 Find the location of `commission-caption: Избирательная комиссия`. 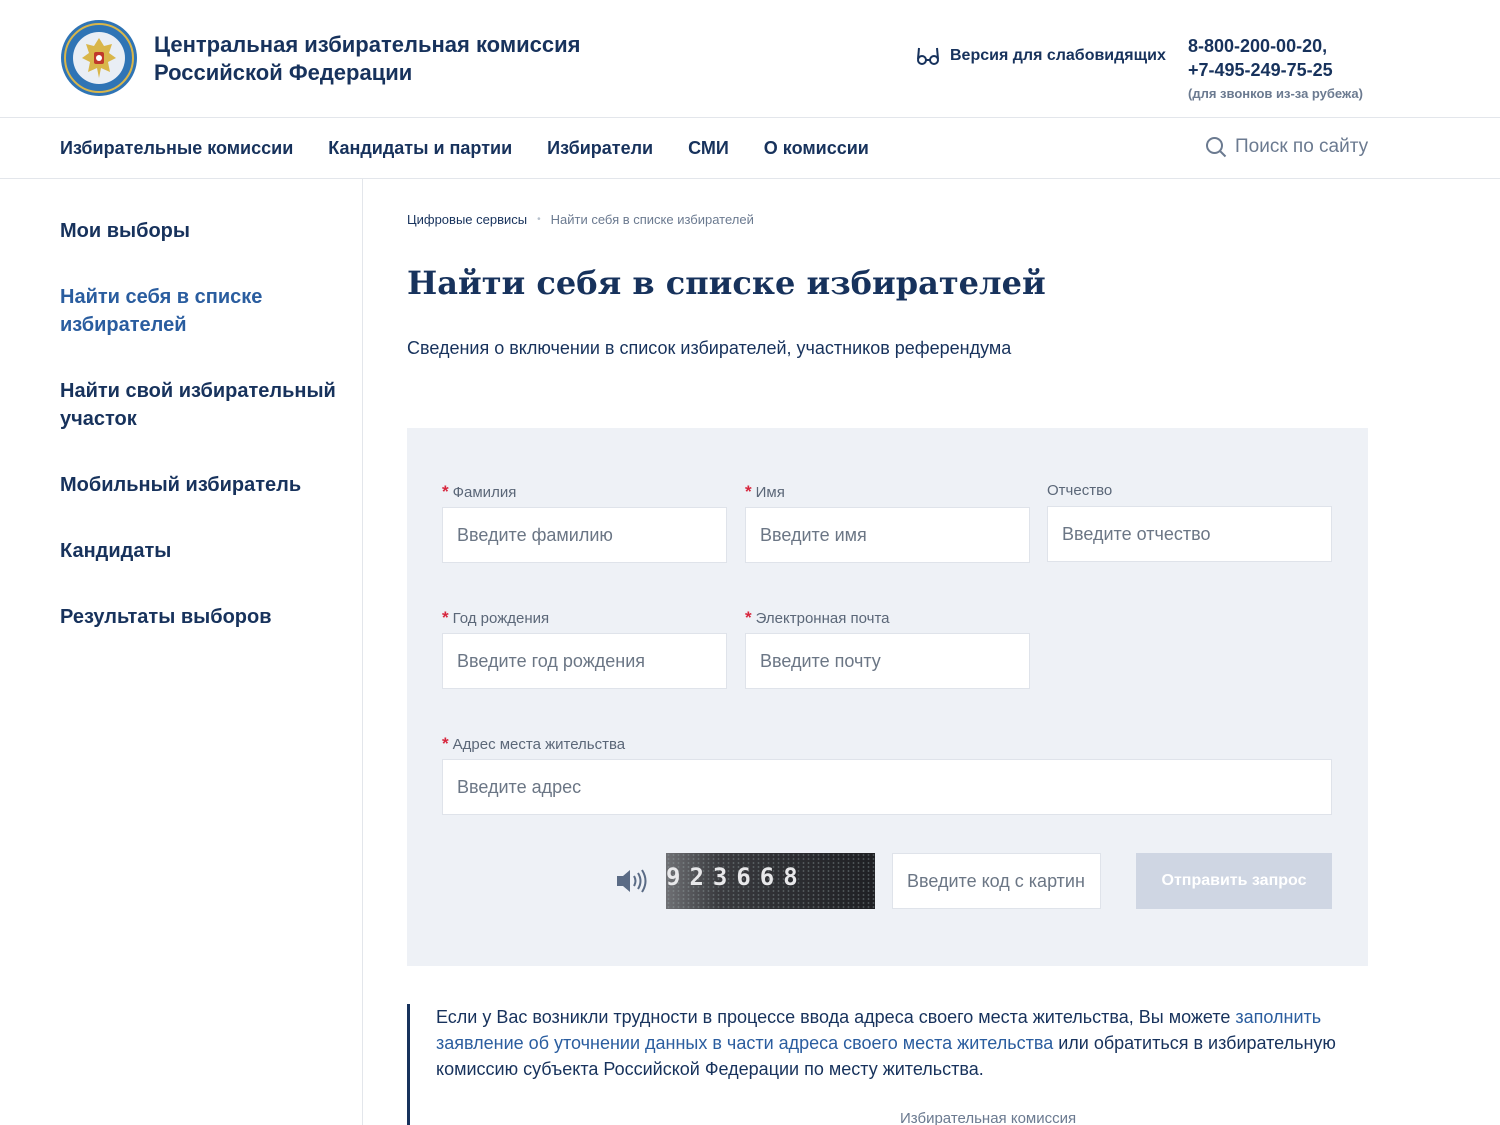

commission-caption: Избирательная комиссия is located at coordinates (988, 1117).